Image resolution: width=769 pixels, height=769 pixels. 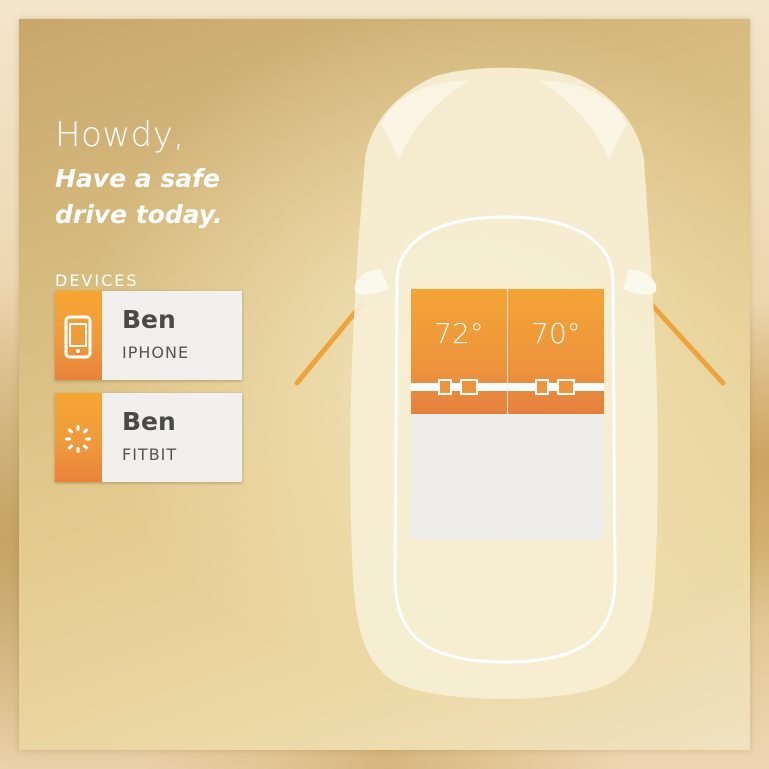 I want to click on greeting-subtitle-line-1: Have a safe, so click(x=137, y=178).